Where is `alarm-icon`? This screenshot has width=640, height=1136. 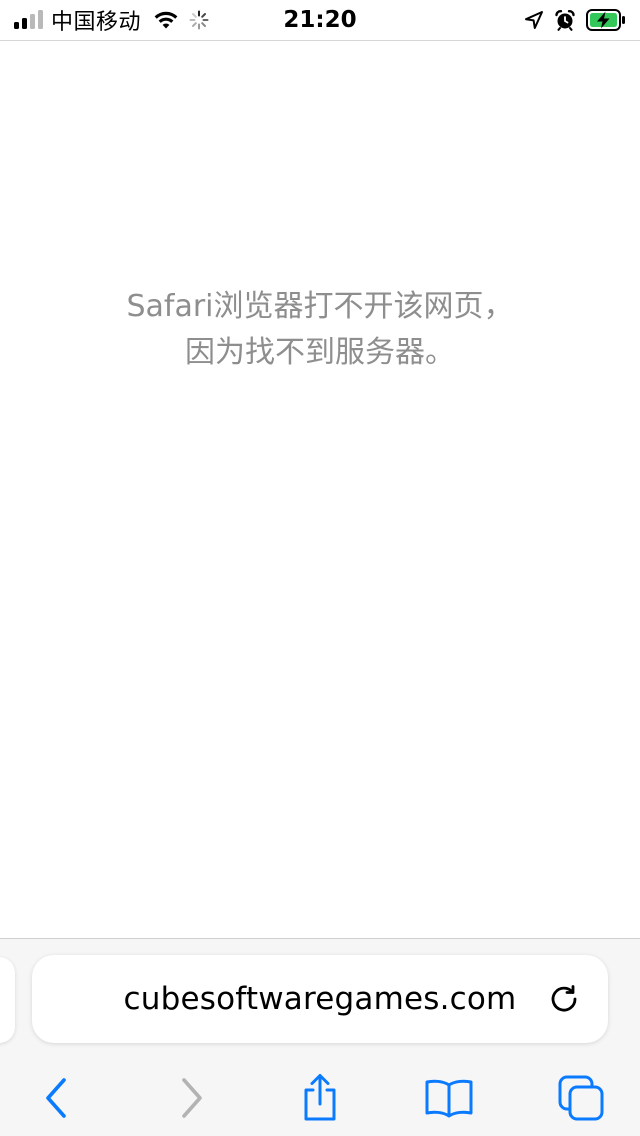
alarm-icon is located at coordinates (565, 20).